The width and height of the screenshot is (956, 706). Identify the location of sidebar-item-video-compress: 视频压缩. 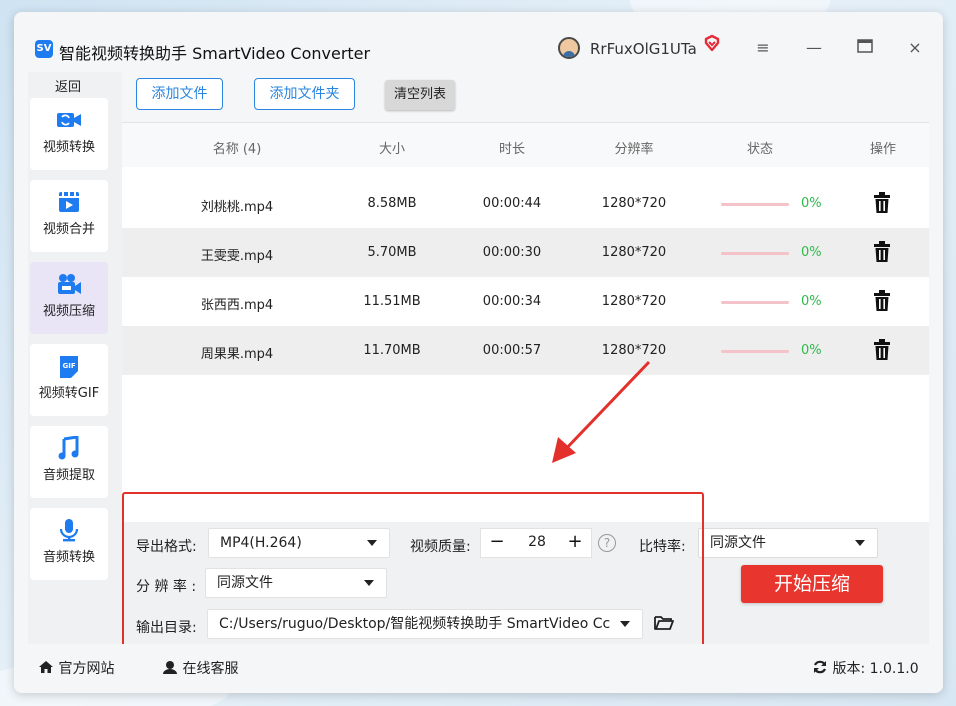
(69, 298).